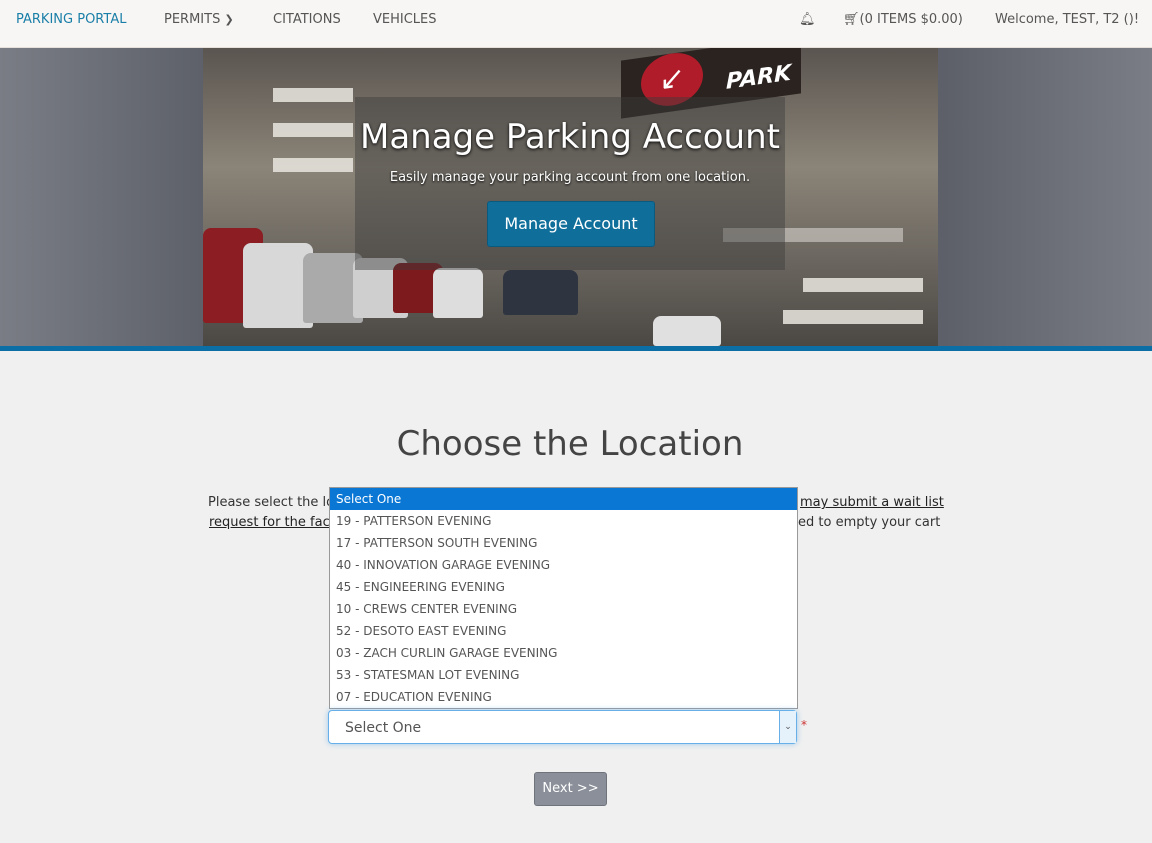 The image size is (1152, 843). Describe the element at coordinates (804, 725) in the screenshot. I see `required-marker: *` at that location.